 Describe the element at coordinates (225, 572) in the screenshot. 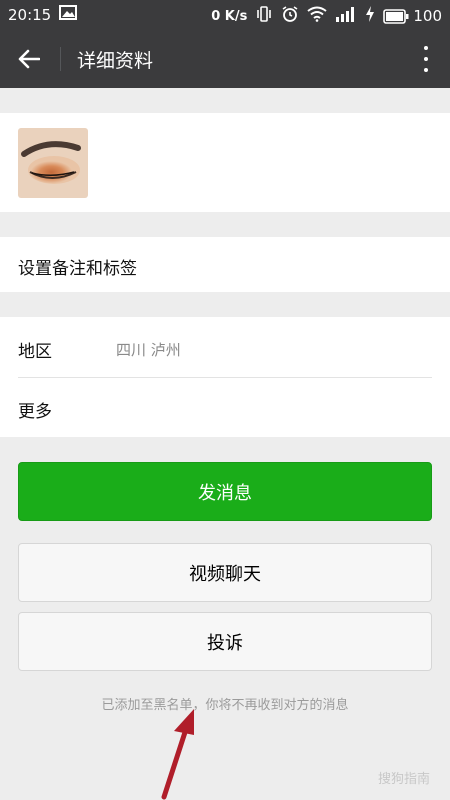

I see `video-chat-button: 视频聊天` at that location.